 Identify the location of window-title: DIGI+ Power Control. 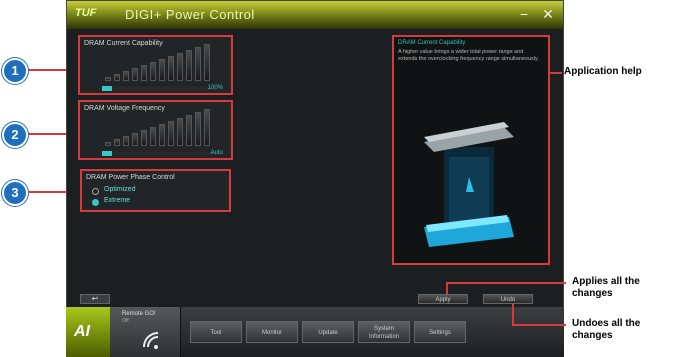
(190, 14).